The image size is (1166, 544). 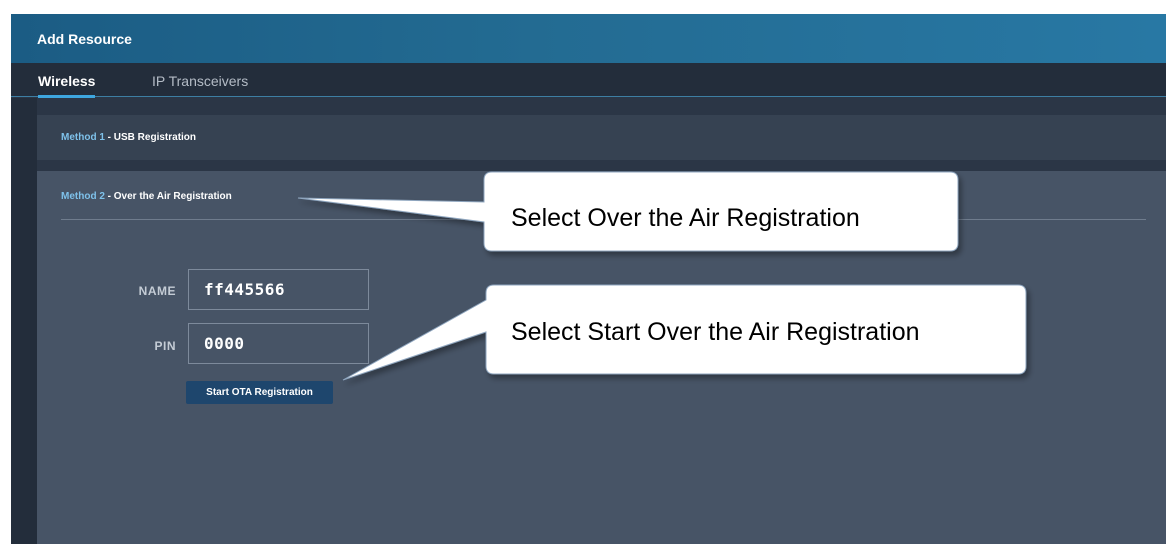 I want to click on name-input, so click(x=278, y=289).